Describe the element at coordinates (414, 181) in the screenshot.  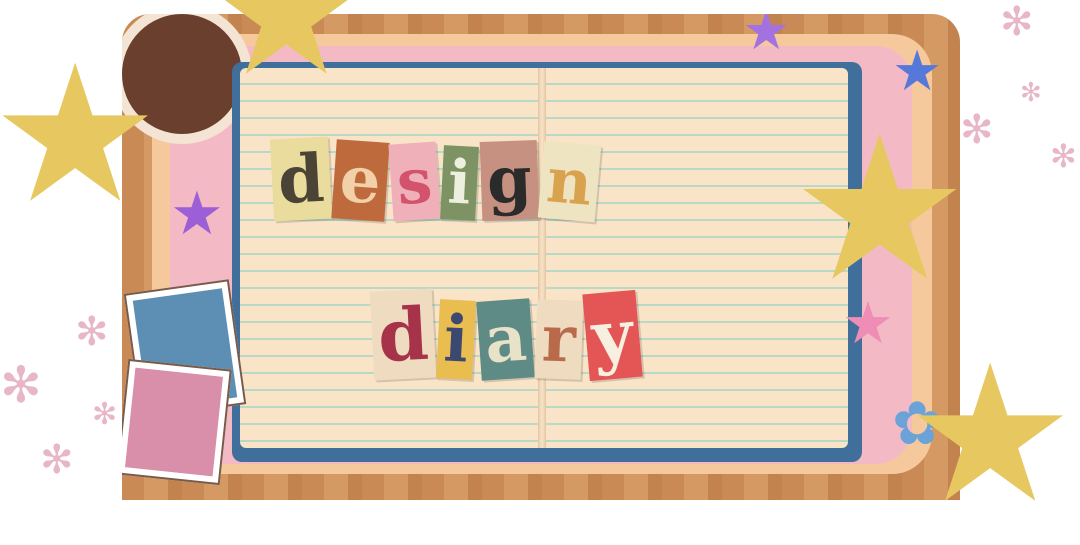
I see `cutout-letter: s` at that location.